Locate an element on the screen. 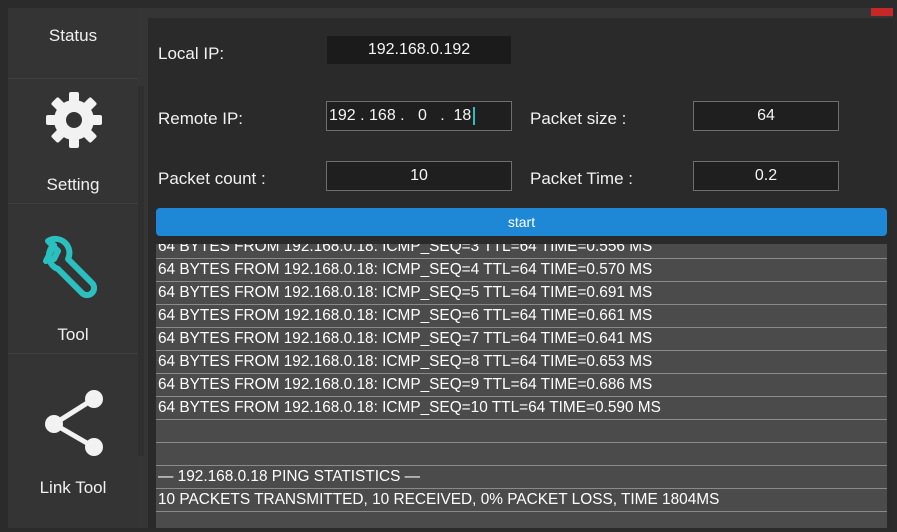  sidebar-item-label: Link Tool is located at coordinates (73, 487).